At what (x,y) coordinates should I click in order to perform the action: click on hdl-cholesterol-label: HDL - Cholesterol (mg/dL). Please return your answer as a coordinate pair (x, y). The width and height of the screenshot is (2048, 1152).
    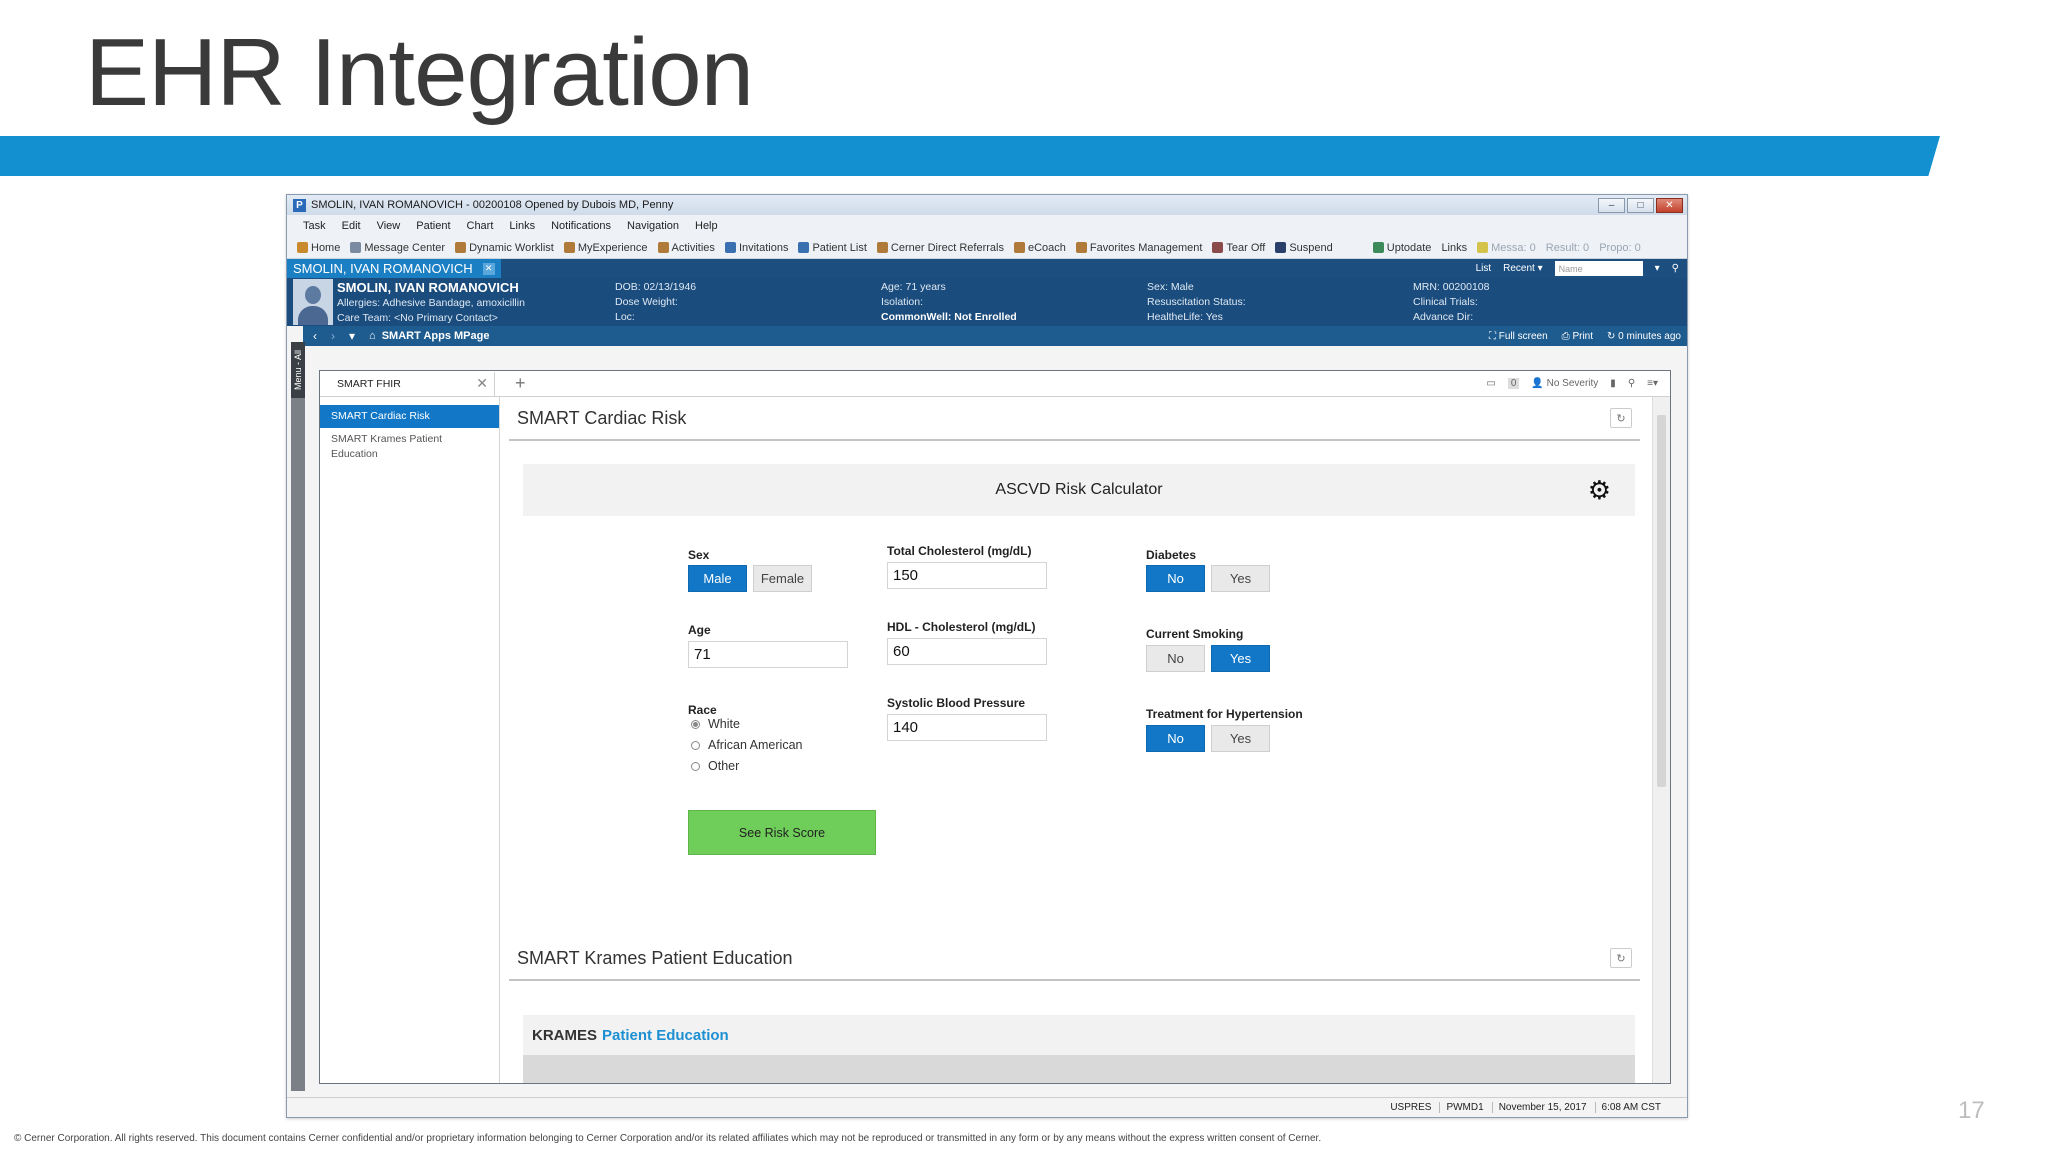
    Looking at the image, I should click on (961, 627).